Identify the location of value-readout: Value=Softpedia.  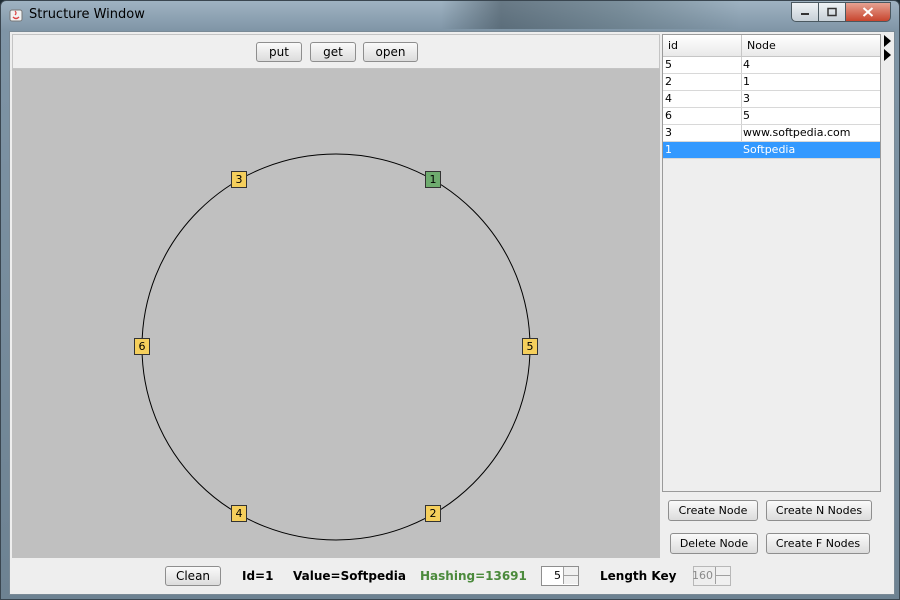
(349, 576).